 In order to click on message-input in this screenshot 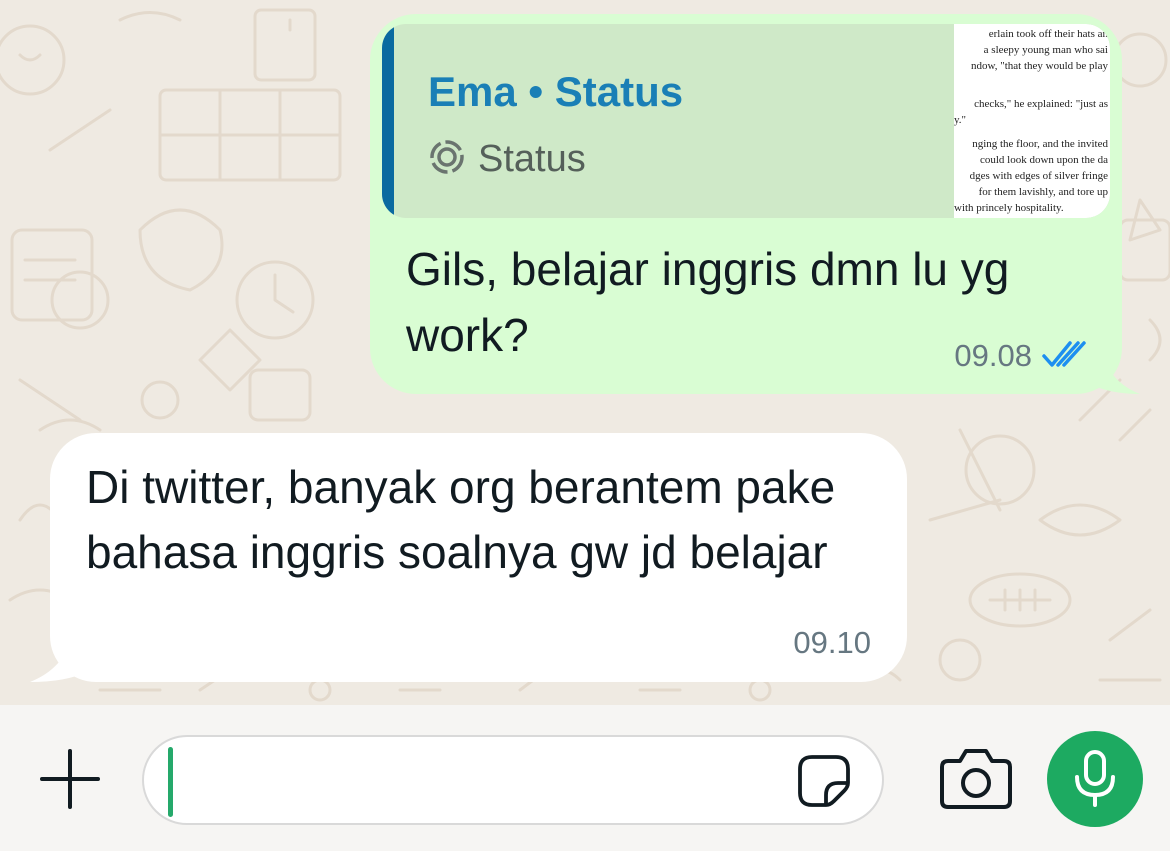, I will do `click(513, 780)`.